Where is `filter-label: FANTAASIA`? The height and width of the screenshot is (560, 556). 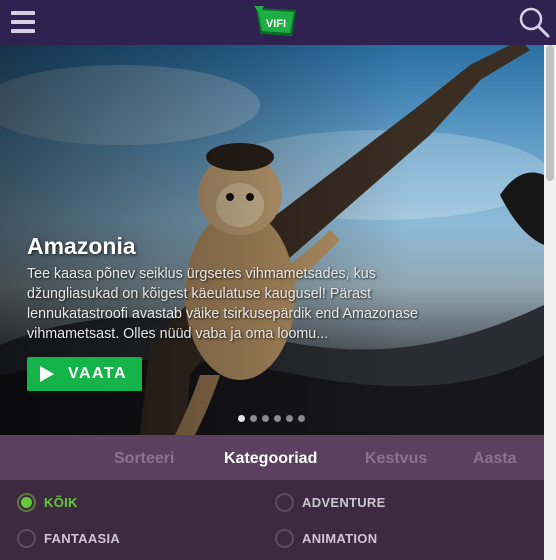 filter-label: FANTAASIA is located at coordinates (82, 538).